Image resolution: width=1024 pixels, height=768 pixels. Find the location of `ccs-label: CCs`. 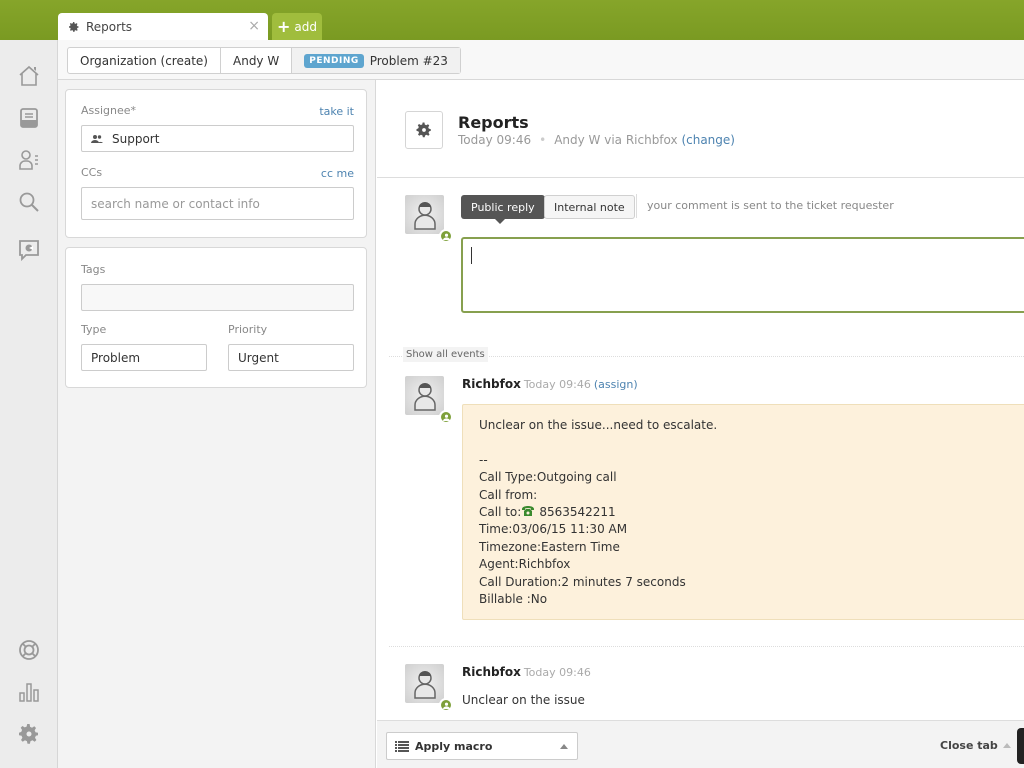

ccs-label: CCs is located at coordinates (92, 172).